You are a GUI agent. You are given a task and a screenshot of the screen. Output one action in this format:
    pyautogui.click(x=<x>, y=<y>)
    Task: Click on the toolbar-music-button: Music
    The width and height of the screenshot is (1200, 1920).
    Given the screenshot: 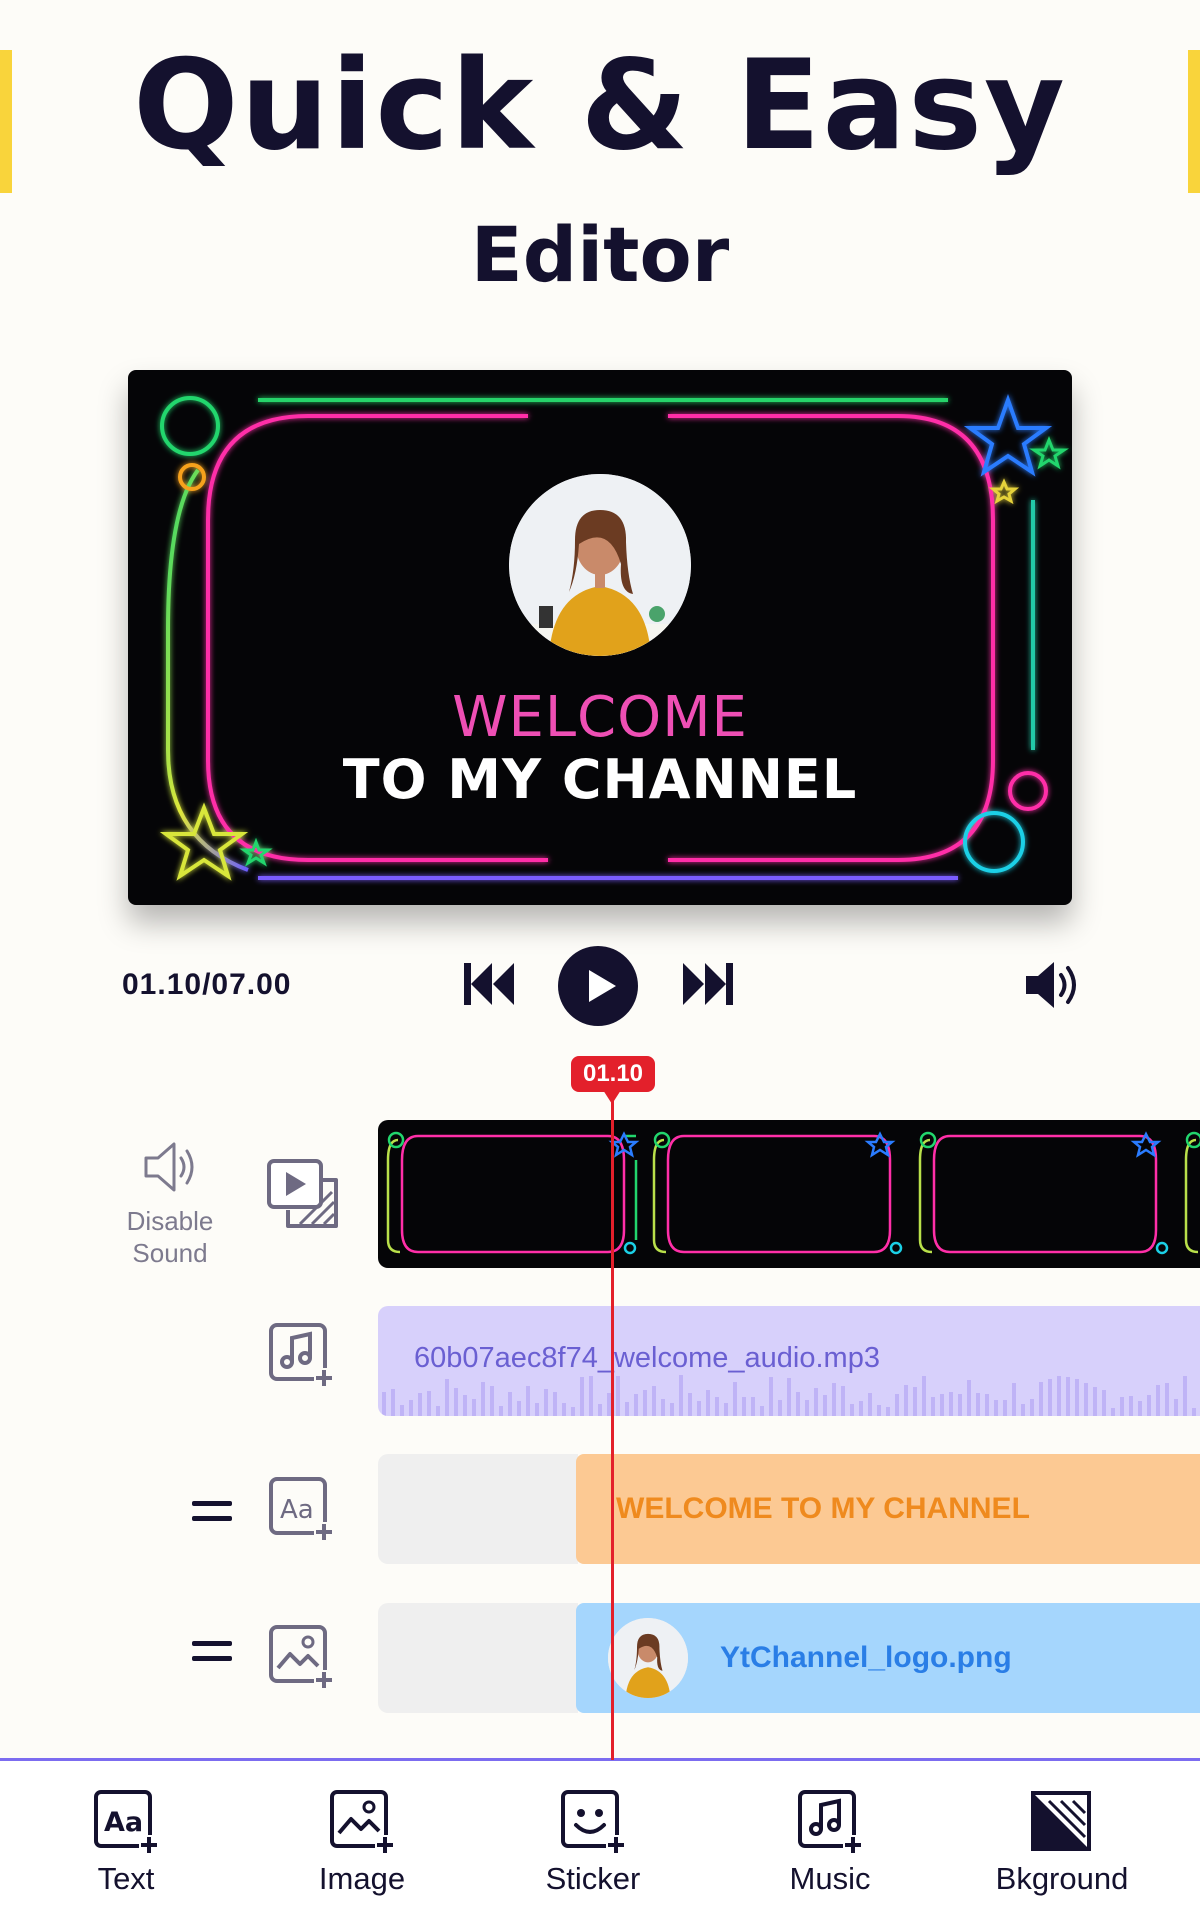 What is the action you would take?
    pyautogui.click(x=830, y=1843)
    